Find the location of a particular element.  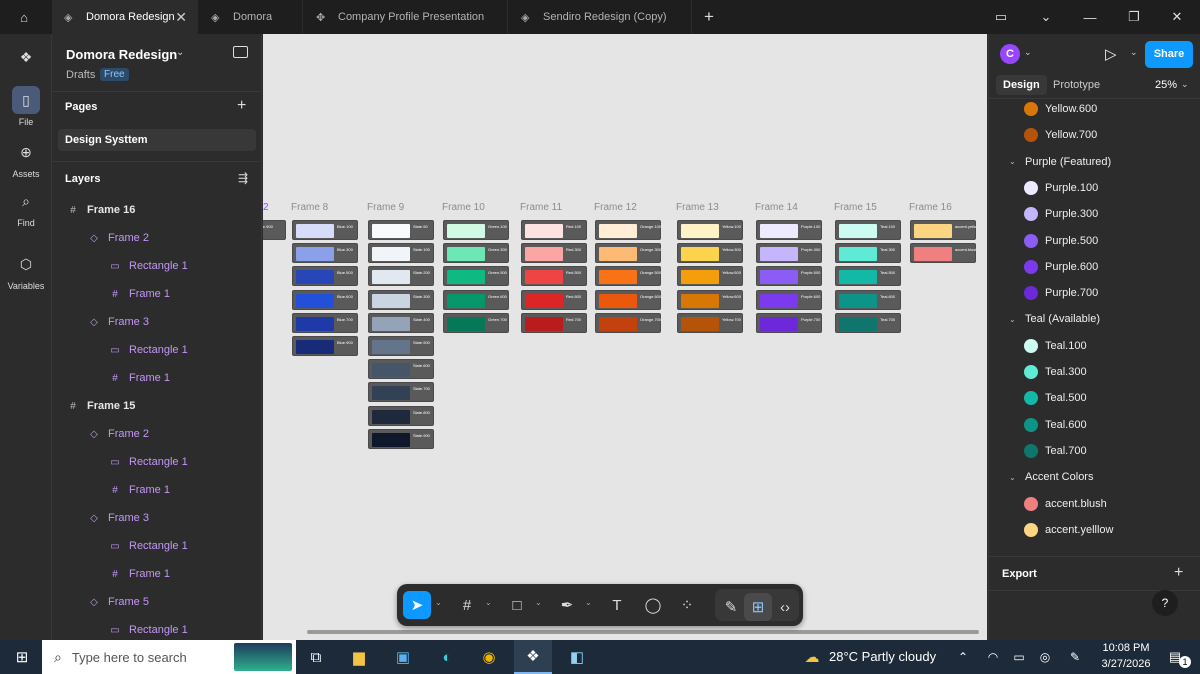

tab-company-profile: ✥ Company Profile Presentation is located at coordinates (406, 17).